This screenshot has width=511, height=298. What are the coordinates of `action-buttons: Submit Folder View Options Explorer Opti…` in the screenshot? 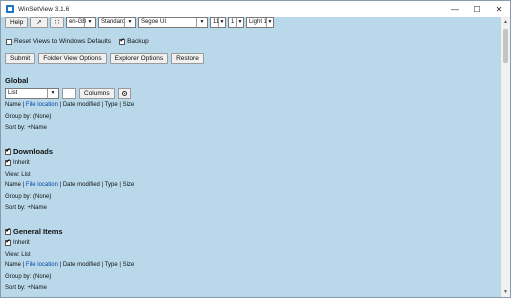 It's located at (104, 58).